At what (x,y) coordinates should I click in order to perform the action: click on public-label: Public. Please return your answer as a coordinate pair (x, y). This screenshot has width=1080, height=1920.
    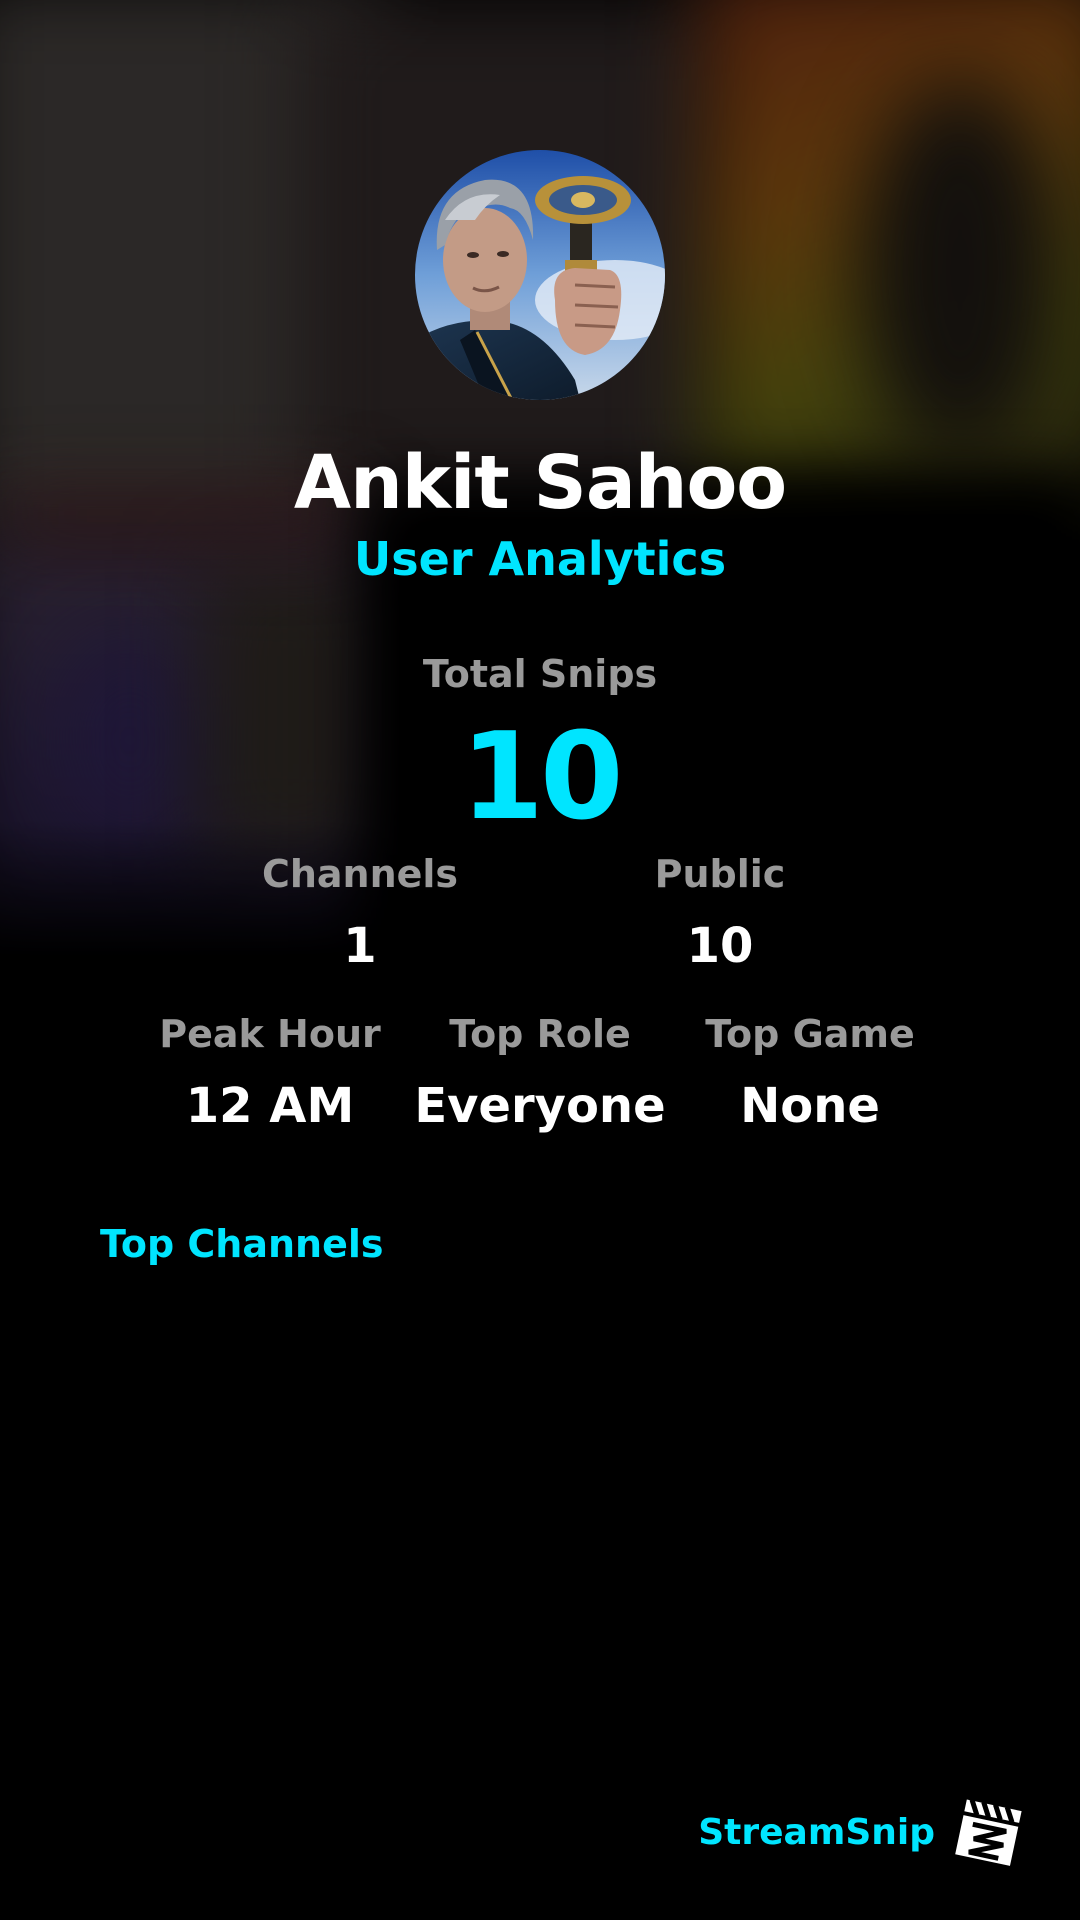
    Looking at the image, I should click on (720, 874).